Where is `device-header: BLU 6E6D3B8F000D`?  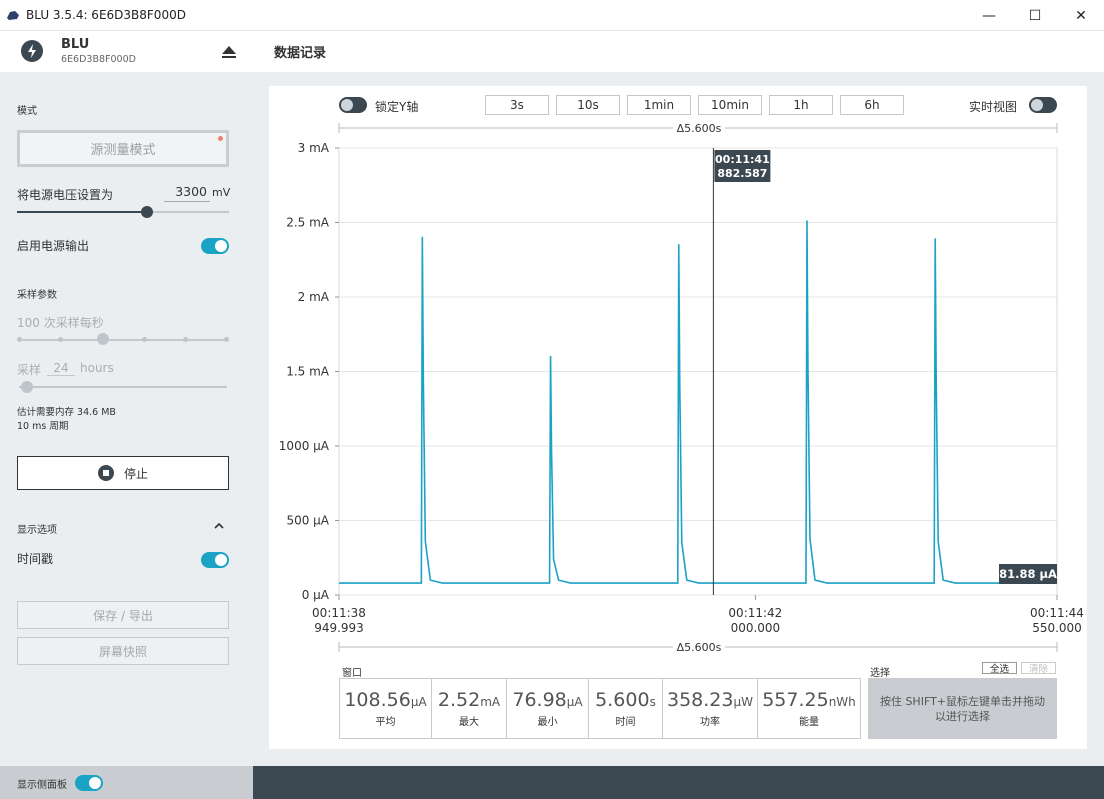 device-header: BLU 6E6D3B8F000D is located at coordinates (126, 51).